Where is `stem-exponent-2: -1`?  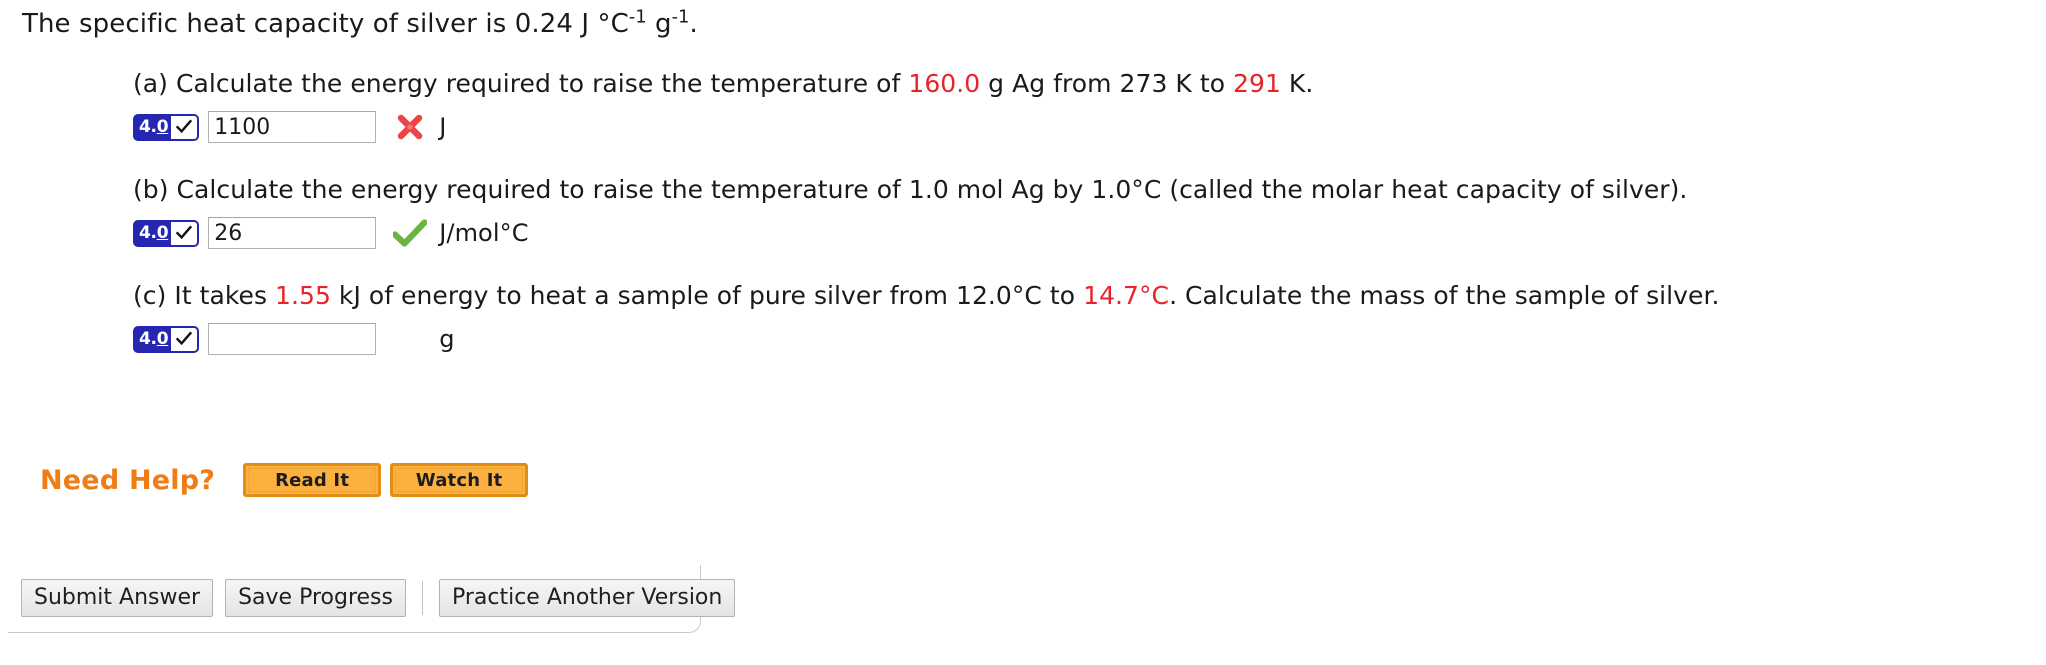 stem-exponent-2: -1 is located at coordinates (680, 17).